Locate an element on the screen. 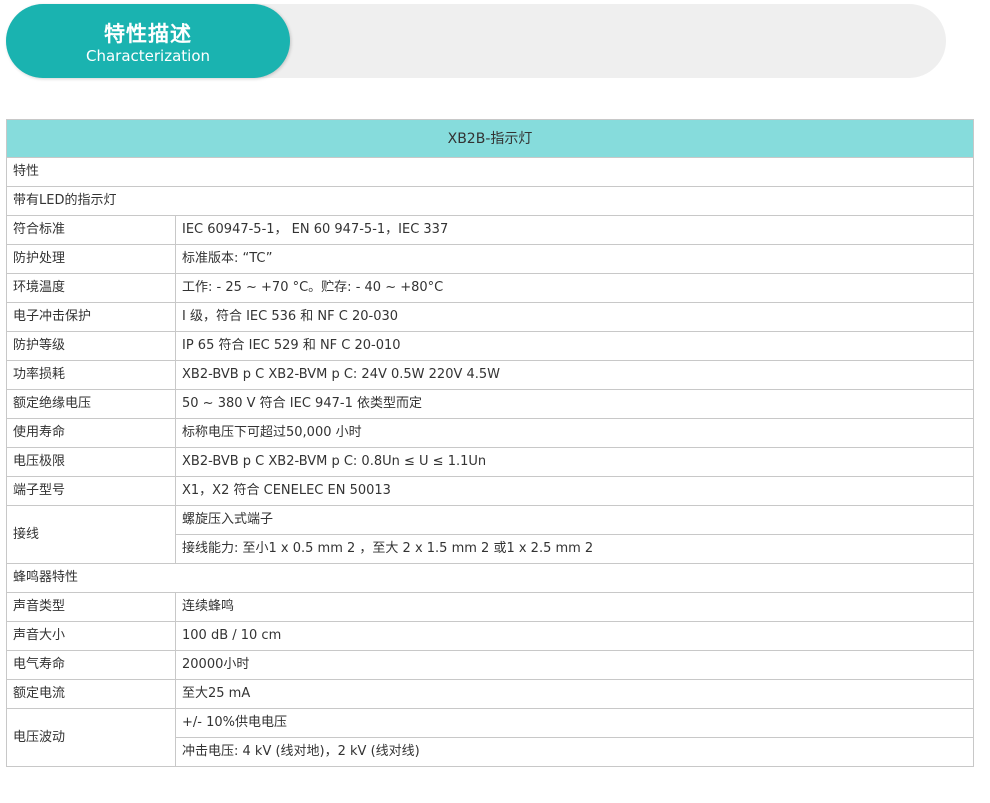 This screenshot has width=990, height=803. section-row: 带有LED的指示灯 is located at coordinates (490, 201).